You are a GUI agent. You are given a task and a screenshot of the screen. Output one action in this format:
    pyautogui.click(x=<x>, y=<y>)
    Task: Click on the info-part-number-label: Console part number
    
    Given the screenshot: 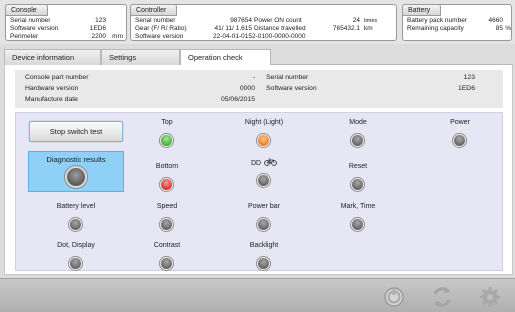 What is the action you would take?
    pyautogui.click(x=57, y=77)
    